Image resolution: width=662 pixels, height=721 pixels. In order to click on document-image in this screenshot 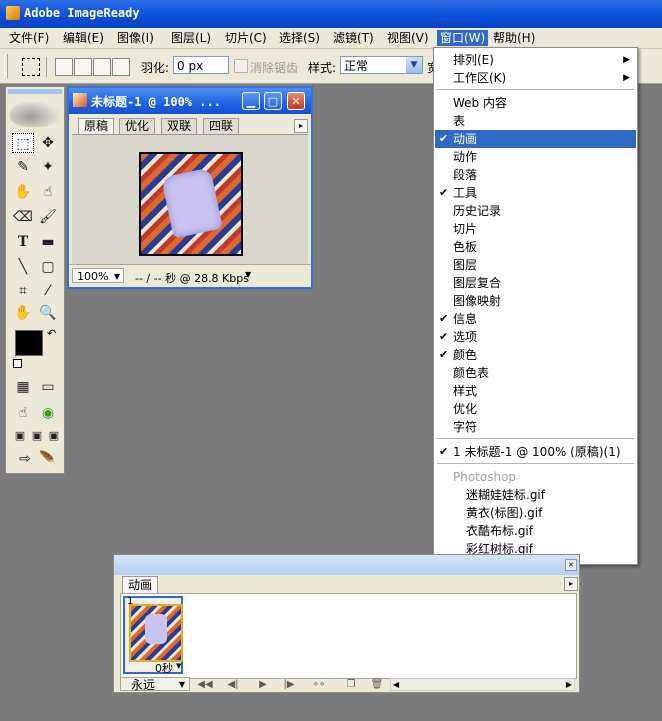, I will do `click(191, 204)`.